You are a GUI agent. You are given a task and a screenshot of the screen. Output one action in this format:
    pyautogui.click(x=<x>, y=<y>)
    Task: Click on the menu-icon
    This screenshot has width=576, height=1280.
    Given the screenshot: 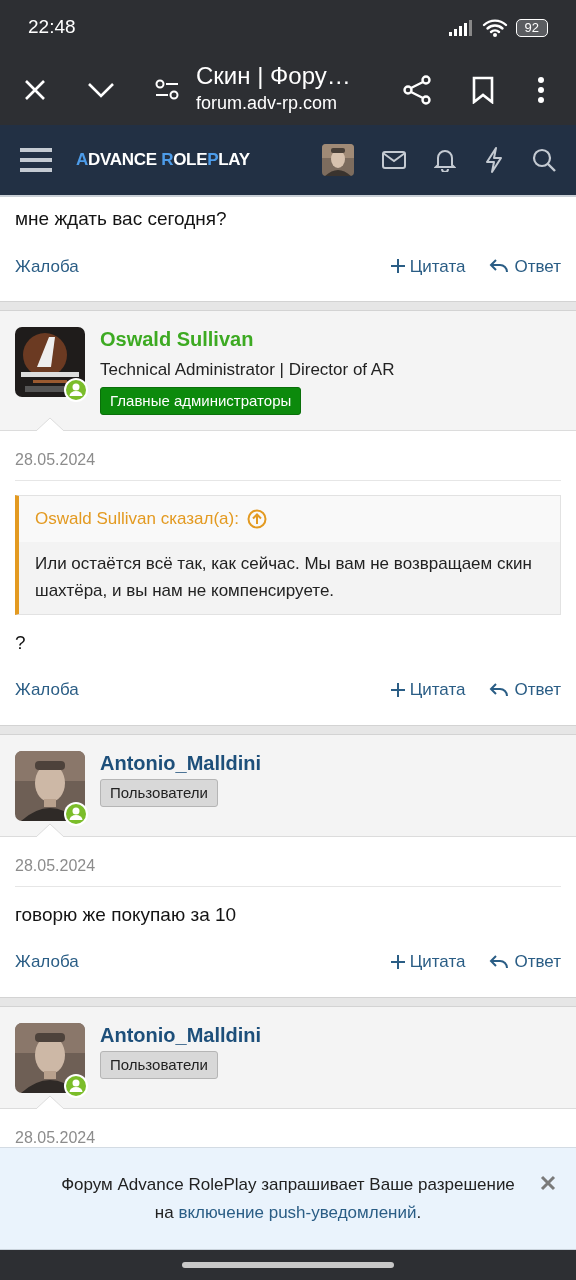 What is the action you would take?
    pyautogui.click(x=36, y=160)
    